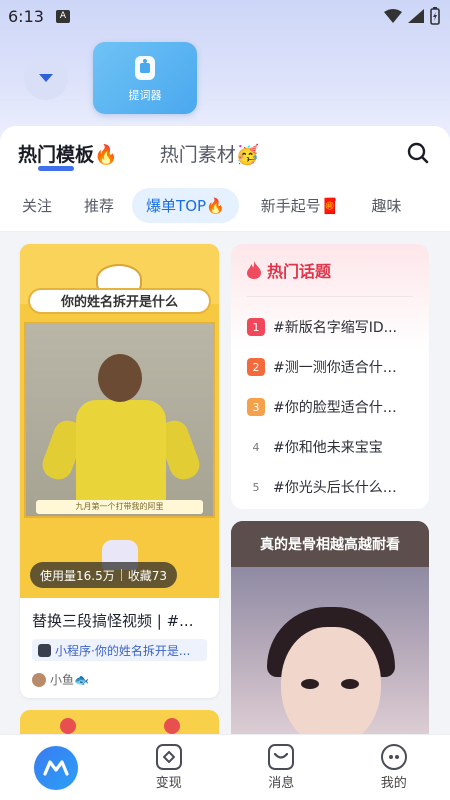 The height and width of the screenshot is (800, 450). What do you see at coordinates (120, 378) in the screenshot?
I see `monkey-head` at bounding box center [120, 378].